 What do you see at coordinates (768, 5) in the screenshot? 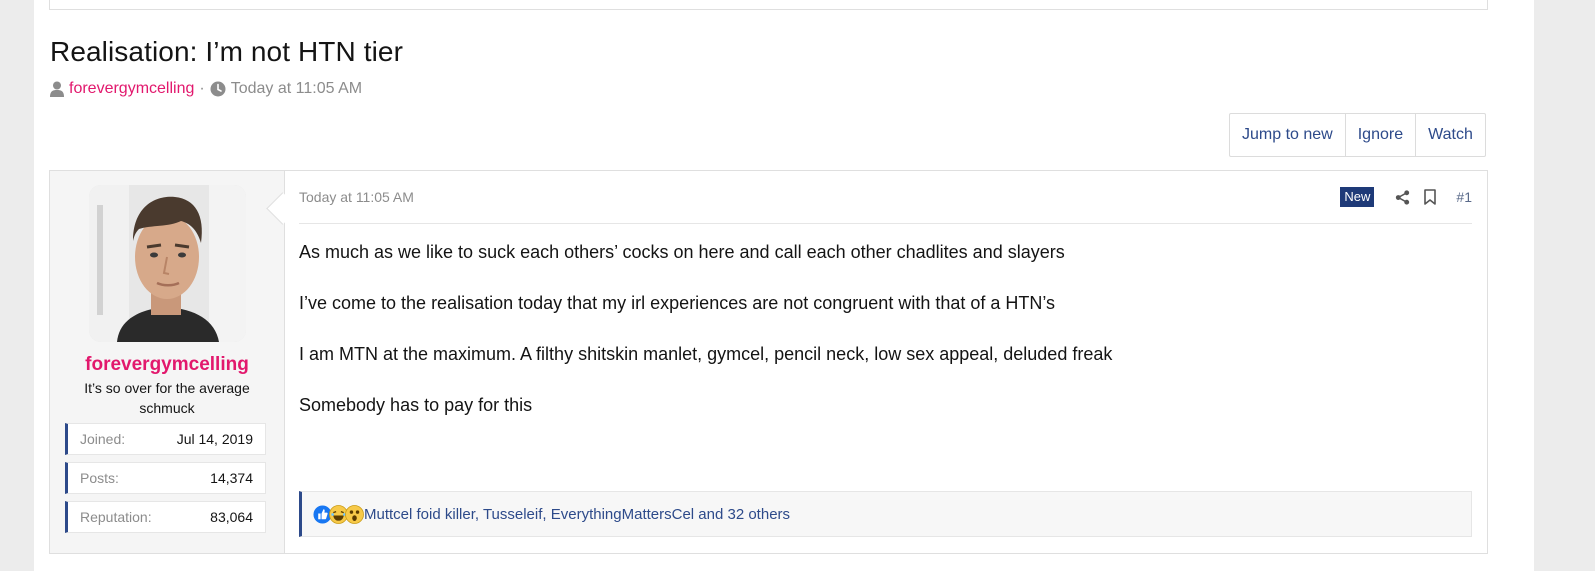
I see `previous-block` at bounding box center [768, 5].